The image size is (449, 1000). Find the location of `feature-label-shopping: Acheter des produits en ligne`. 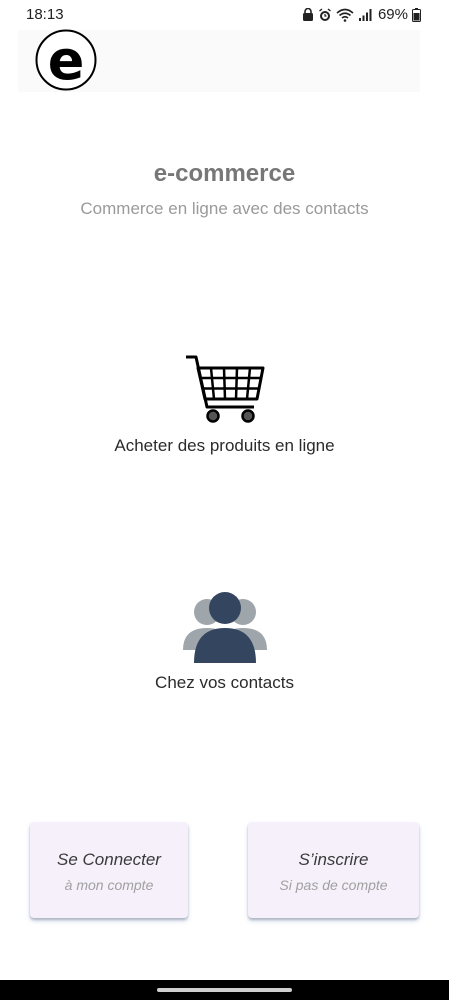

feature-label-shopping: Acheter des produits en ligne is located at coordinates (224, 445).